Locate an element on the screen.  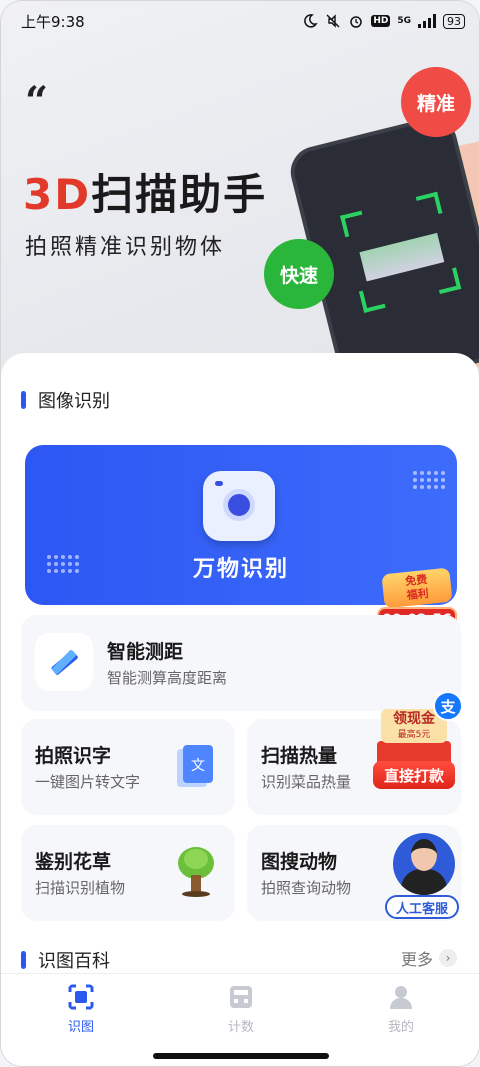
camera-icon is located at coordinates (239, 506).